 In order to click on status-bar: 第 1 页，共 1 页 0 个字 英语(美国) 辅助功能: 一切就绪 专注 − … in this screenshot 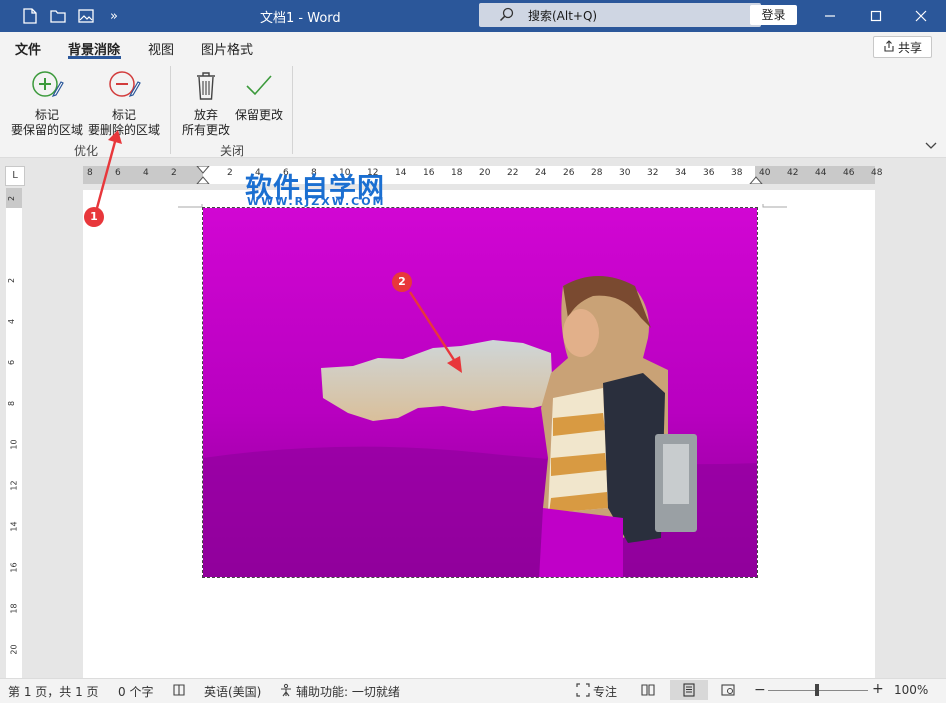, I will do `click(473, 690)`.